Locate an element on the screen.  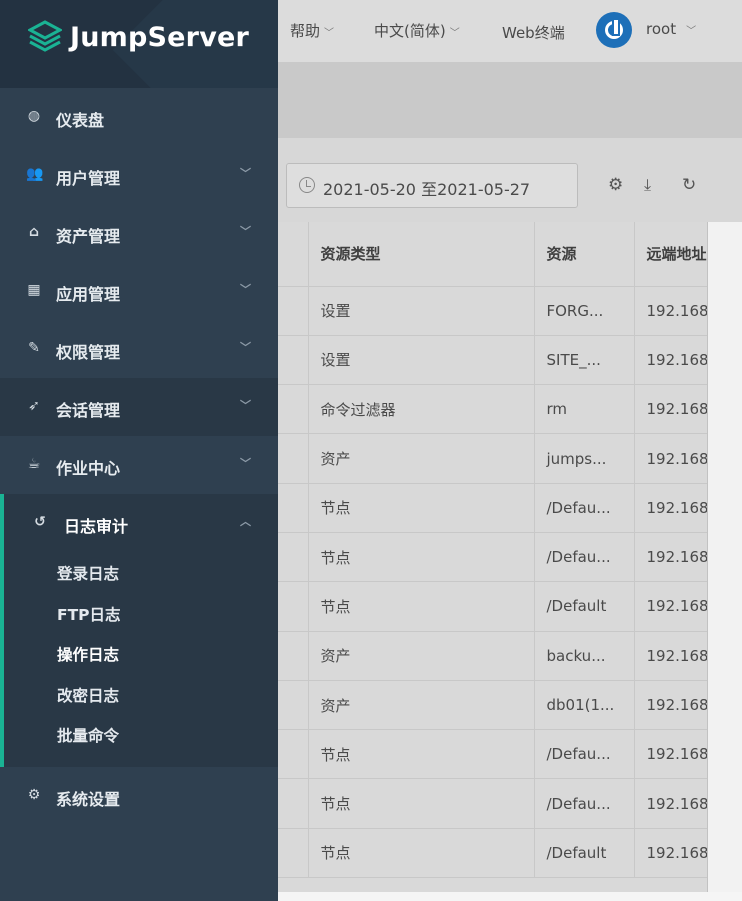
submenu-login-log: 登录日志 is located at coordinates (141, 574).